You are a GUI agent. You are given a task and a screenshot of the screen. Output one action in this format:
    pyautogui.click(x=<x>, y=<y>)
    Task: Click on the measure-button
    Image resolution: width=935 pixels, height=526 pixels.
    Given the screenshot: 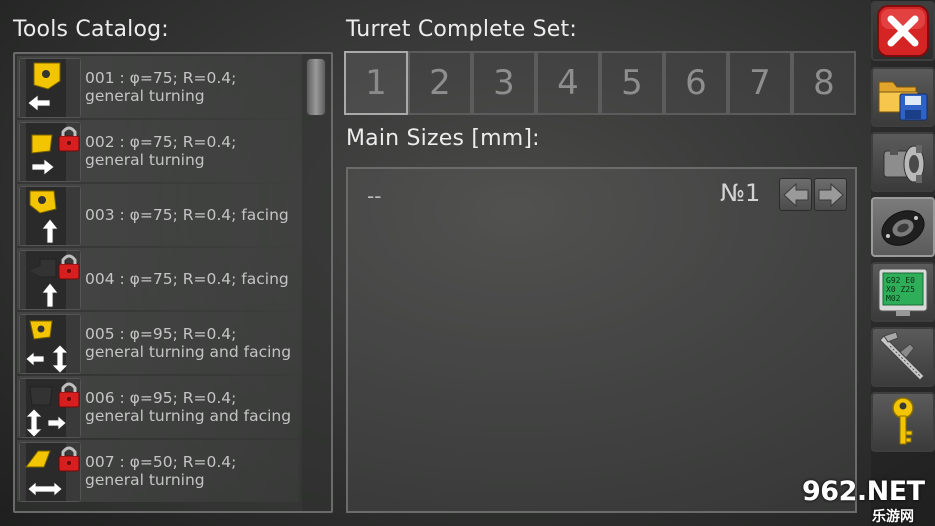 What is the action you would take?
    pyautogui.click(x=903, y=357)
    